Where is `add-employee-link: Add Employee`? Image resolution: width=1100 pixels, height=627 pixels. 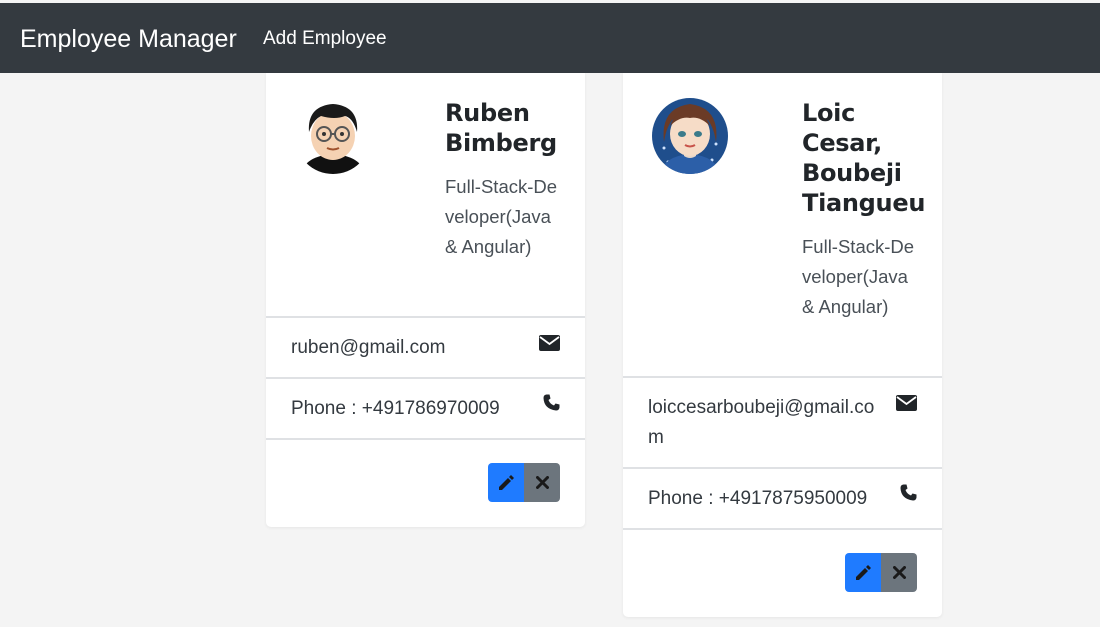
add-employee-link: Add Employee is located at coordinates (325, 39).